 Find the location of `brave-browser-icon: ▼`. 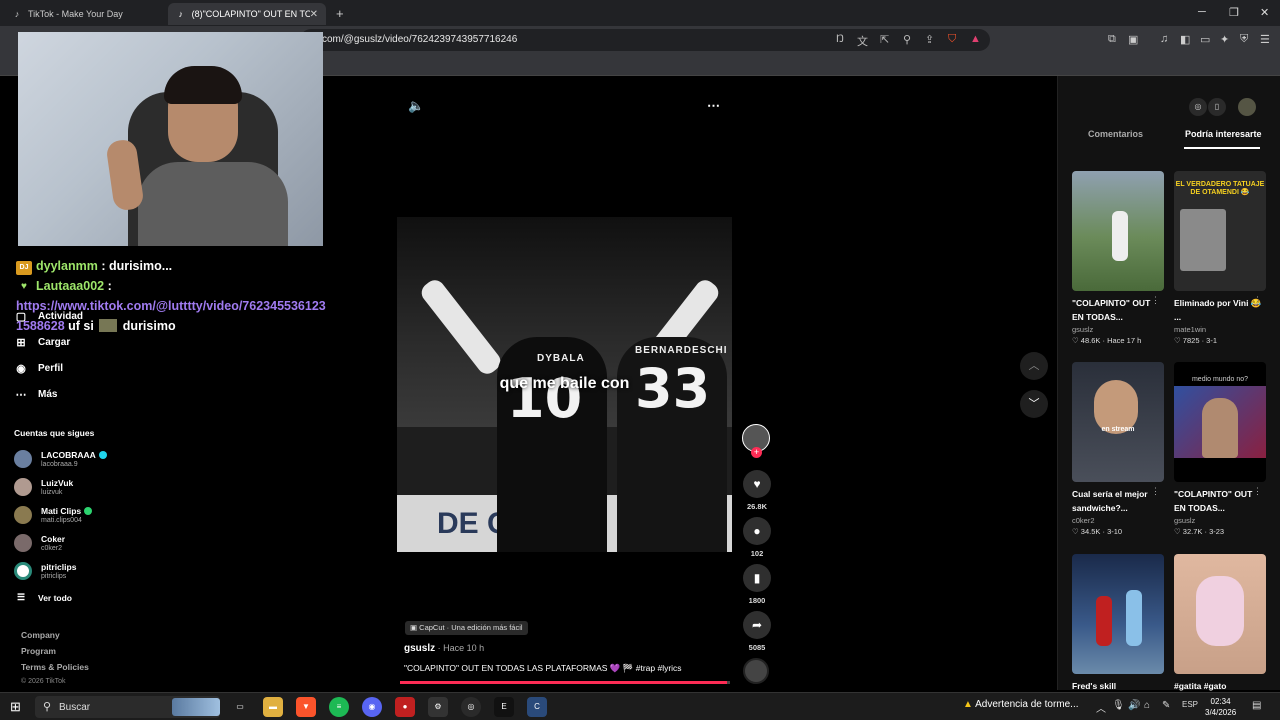

brave-browser-icon: ▼ is located at coordinates (306, 707).